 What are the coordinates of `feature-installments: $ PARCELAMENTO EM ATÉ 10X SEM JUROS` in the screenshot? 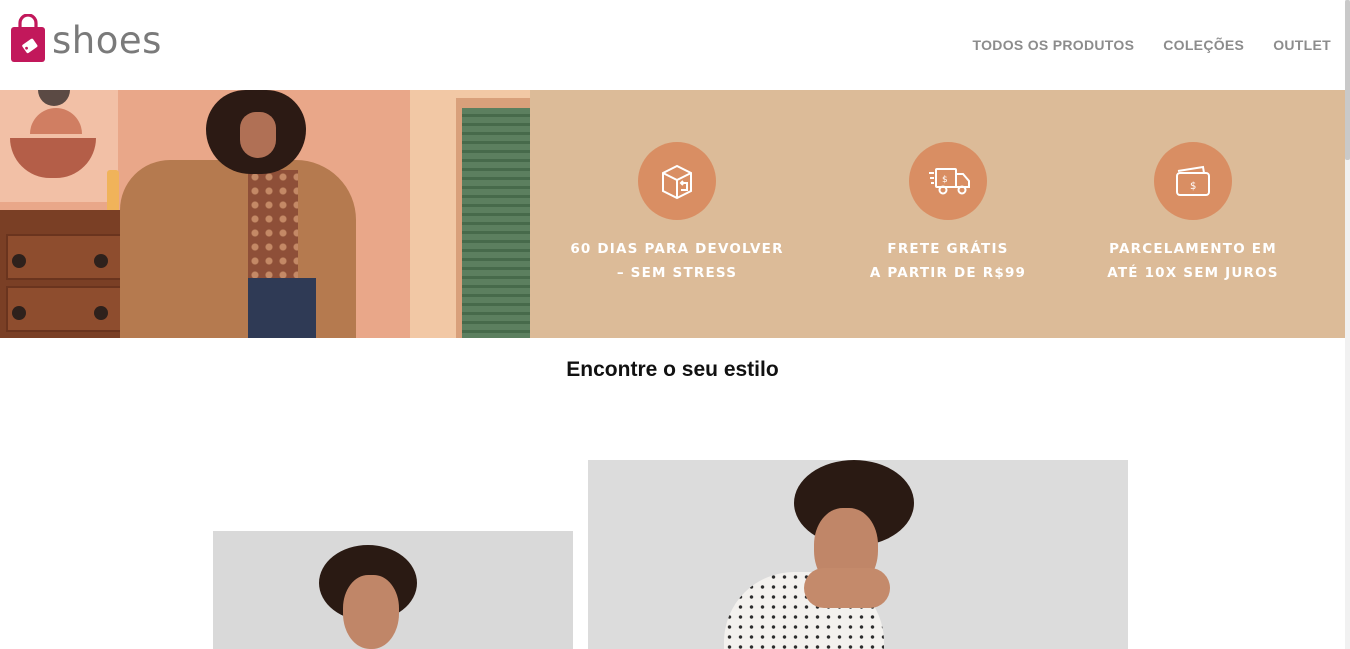 It's located at (1193, 213).